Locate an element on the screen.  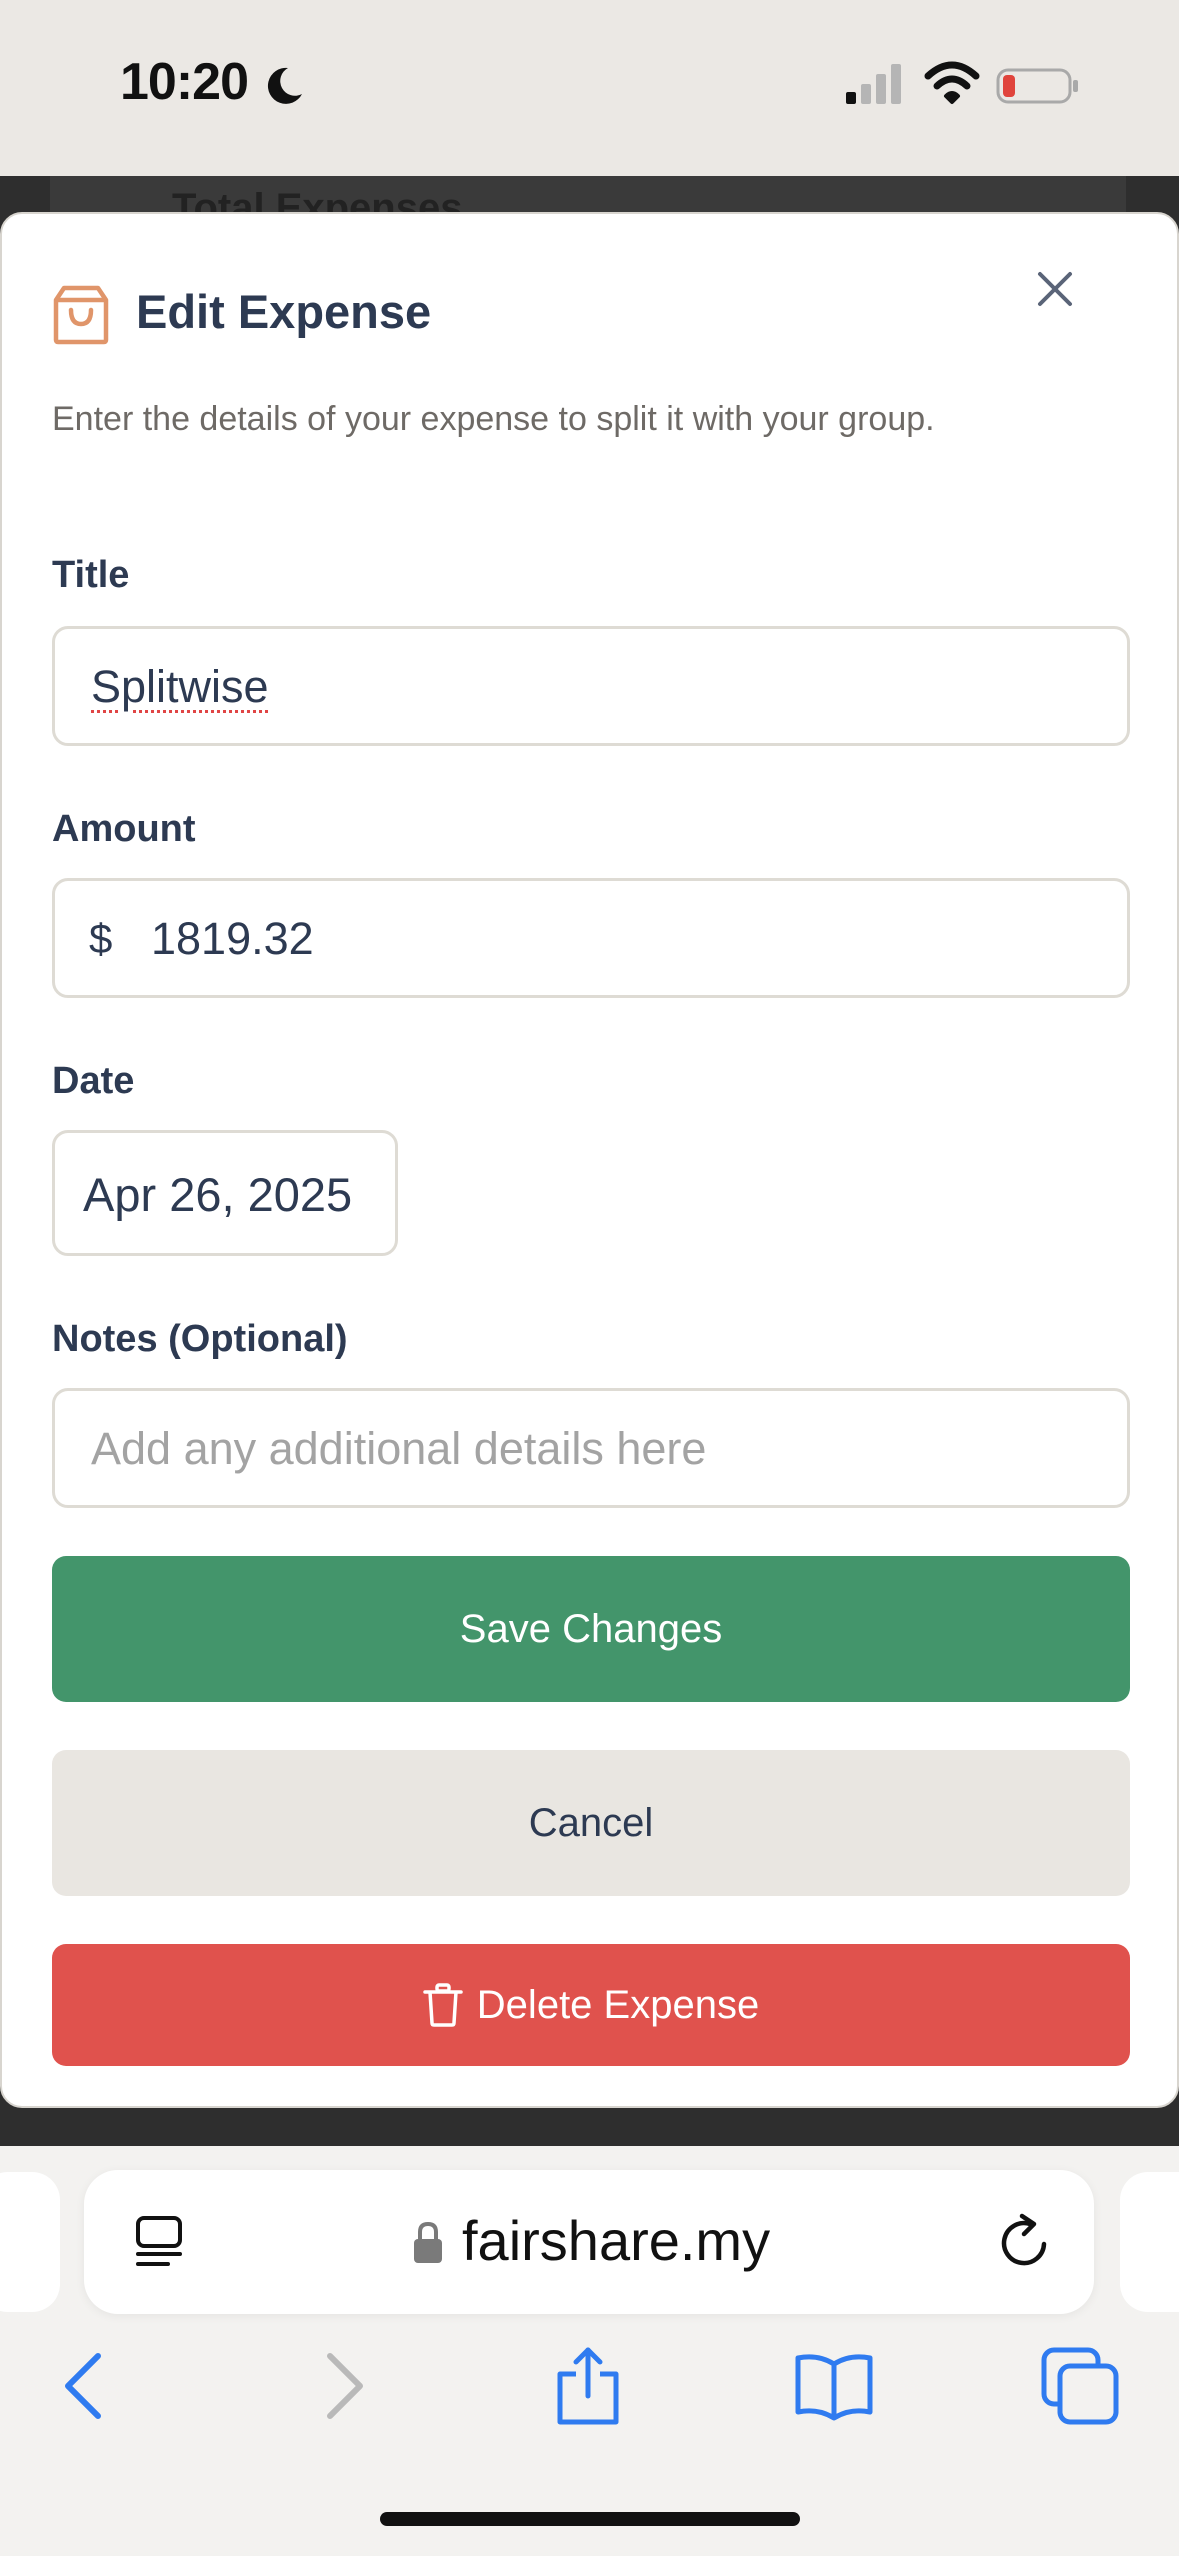
url-text: fairshare.my is located at coordinates (616, 2240).